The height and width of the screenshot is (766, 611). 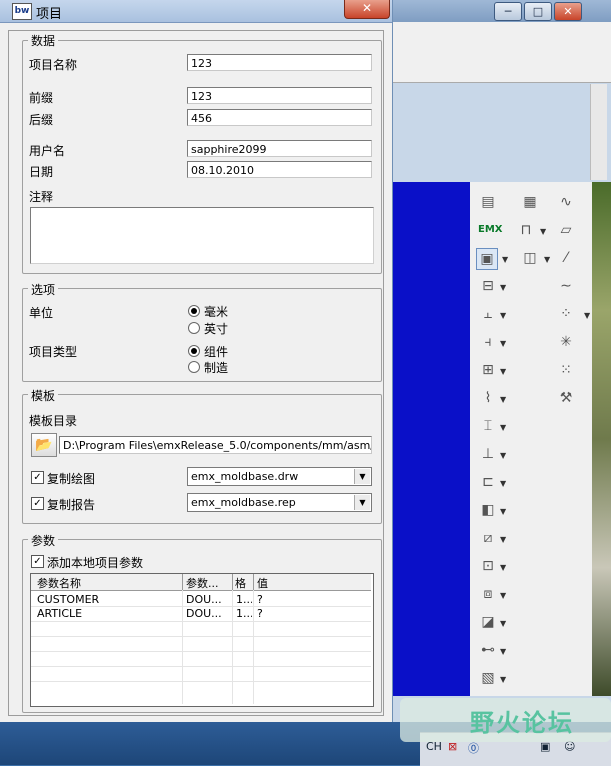 I want to click on unit-mm-label: 毫米, so click(x=216, y=311).